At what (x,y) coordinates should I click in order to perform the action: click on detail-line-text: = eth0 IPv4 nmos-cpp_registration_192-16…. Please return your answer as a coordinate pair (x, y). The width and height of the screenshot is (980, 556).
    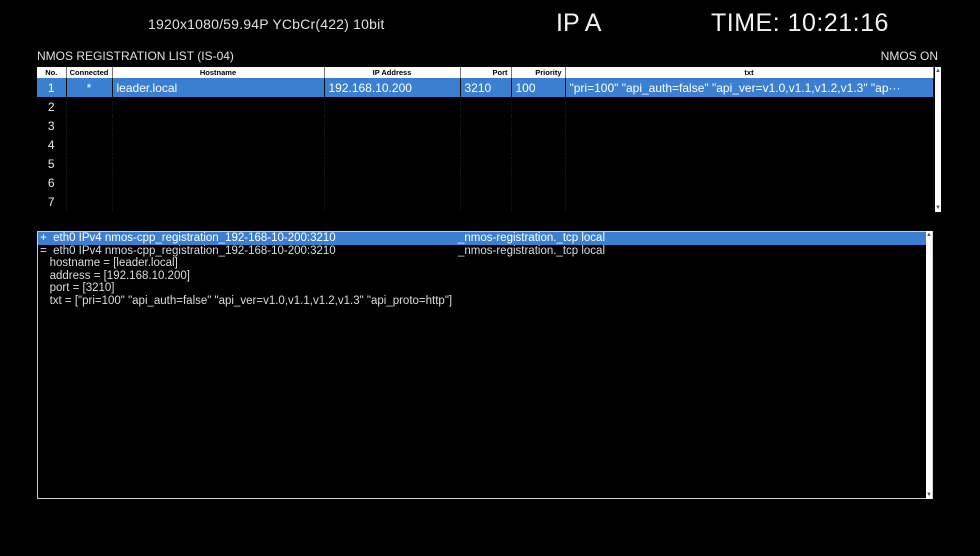
    Looking at the image, I should click on (188, 250).